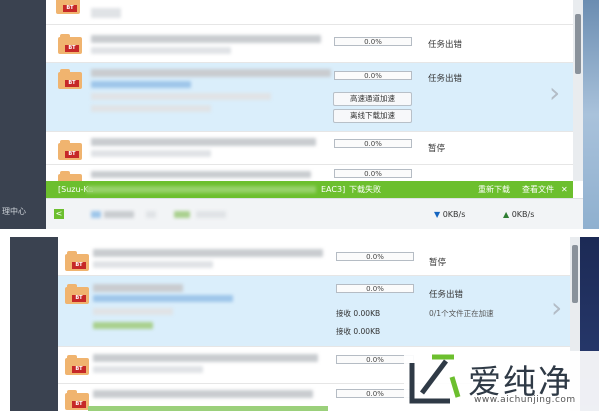 The width and height of the screenshot is (599, 411). I want to click on error-message: 下载失败, so click(365, 189).